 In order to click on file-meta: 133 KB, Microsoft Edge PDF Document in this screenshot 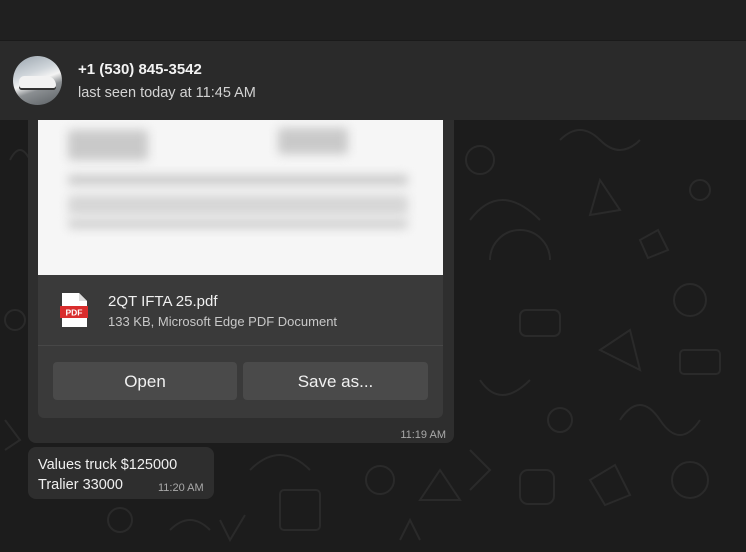, I will do `click(223, 321)`.